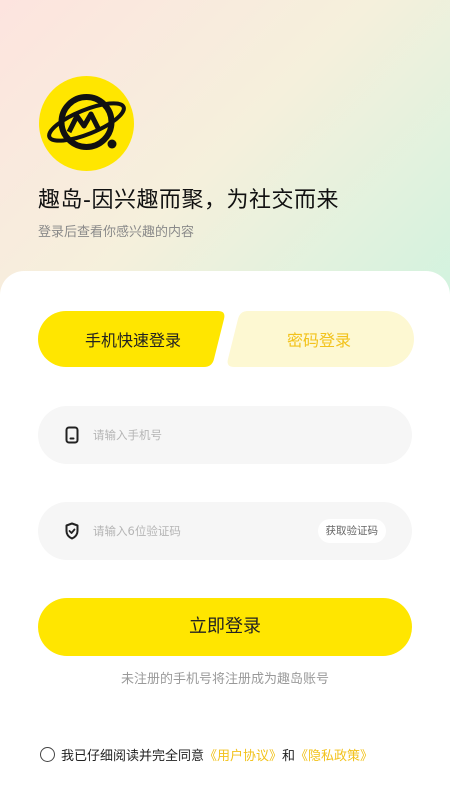 This screenshot has height=800, width=450. What do you see at coordinates (137, 531) in the screenshot?
I see `code-placeholder: 请输入6位验证码` at bounding box center [137, 531].